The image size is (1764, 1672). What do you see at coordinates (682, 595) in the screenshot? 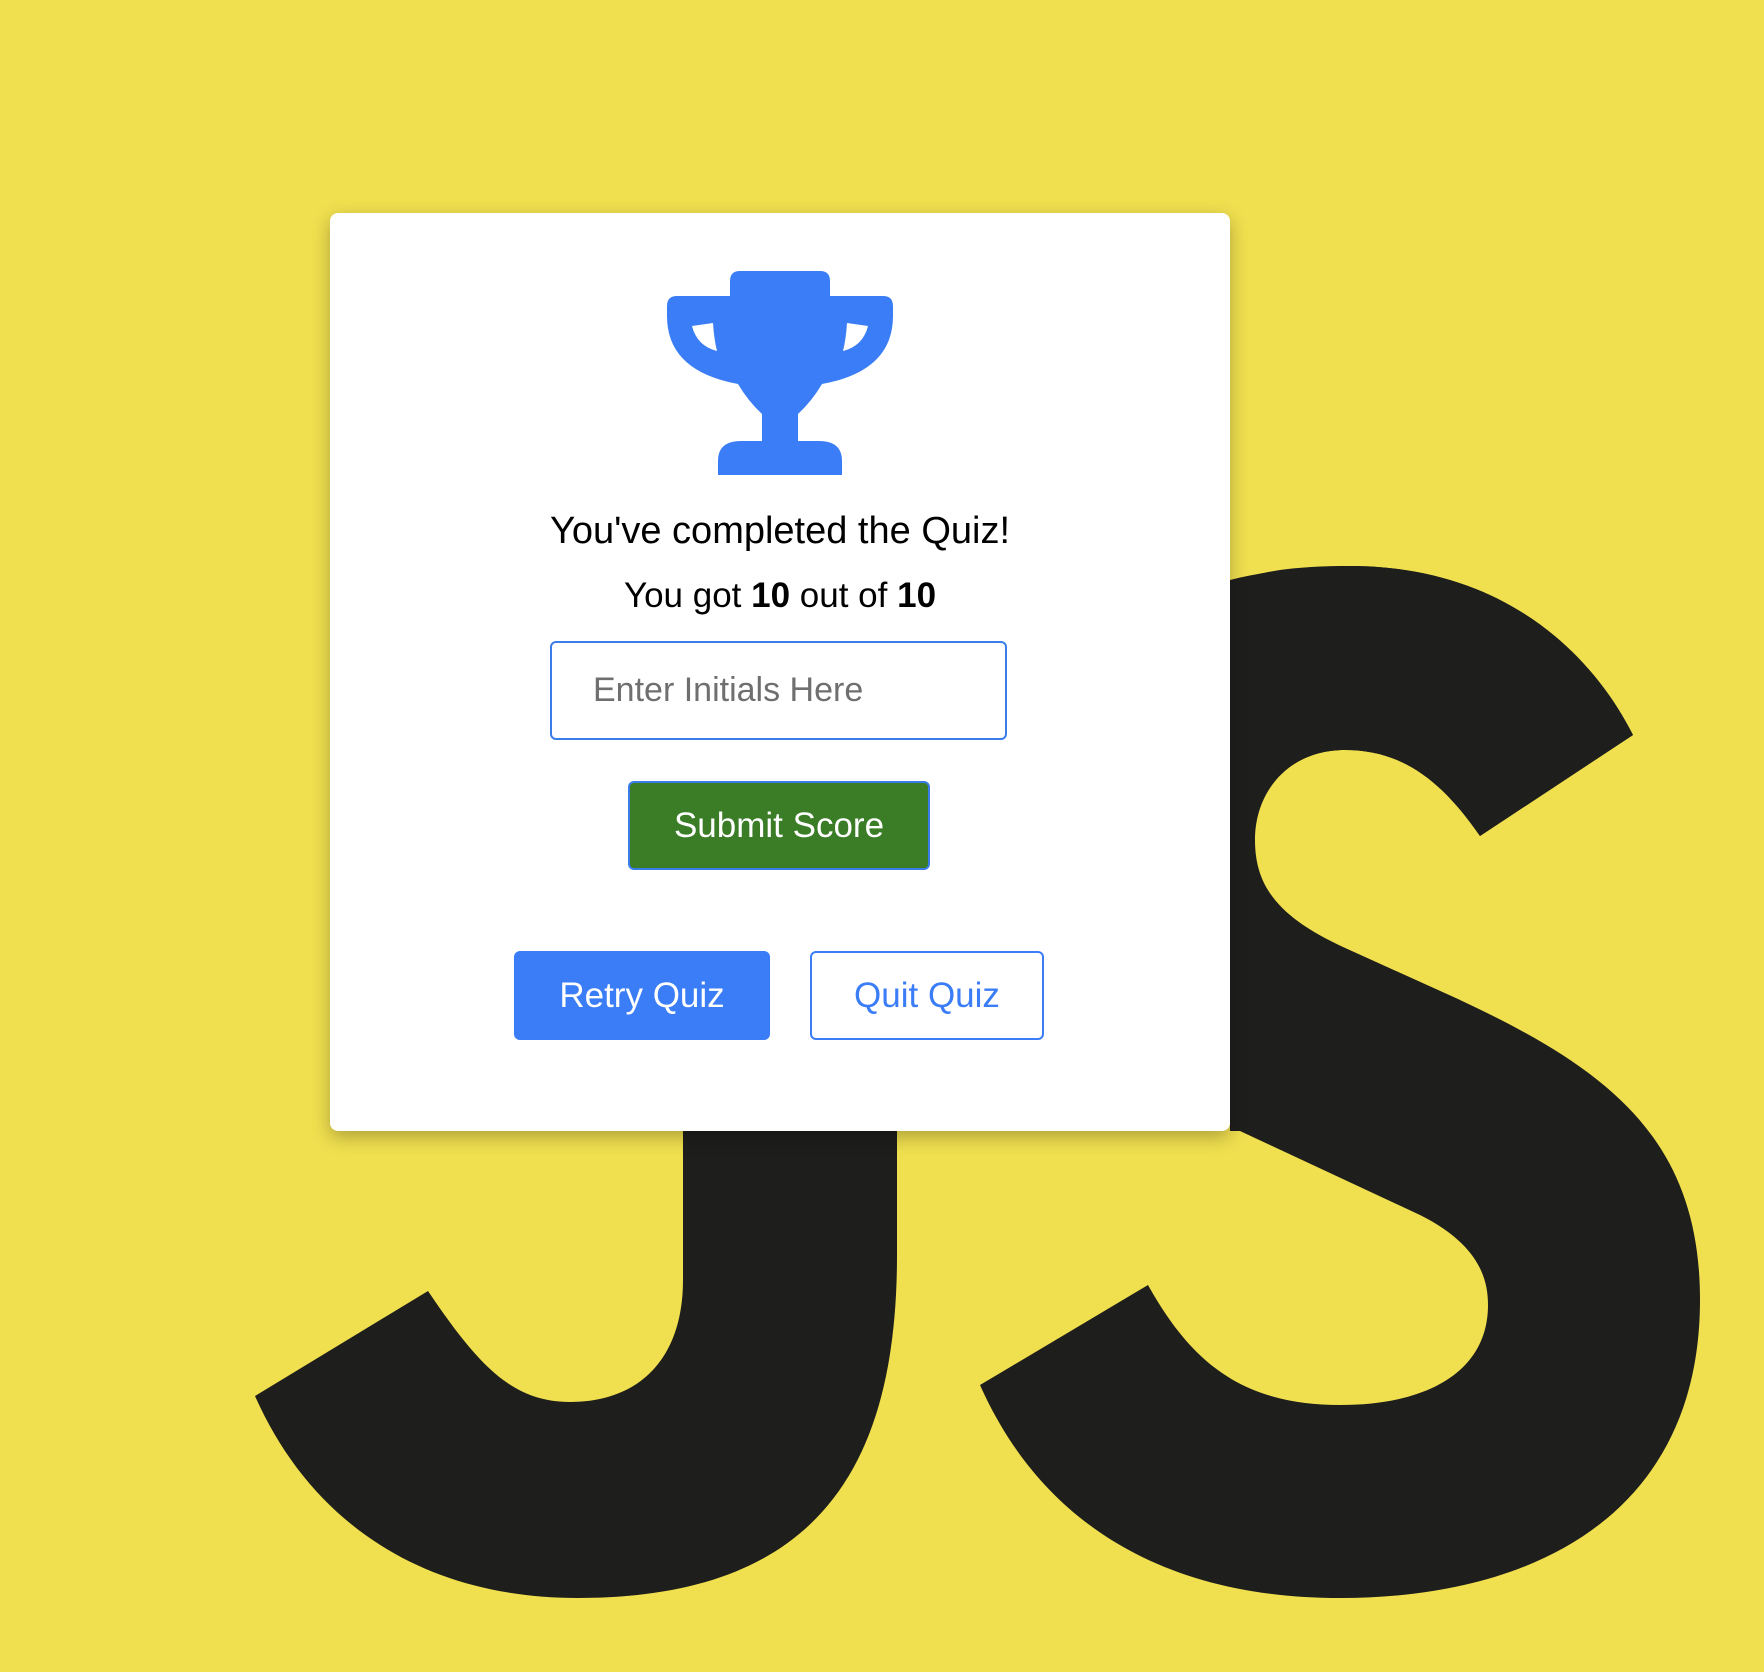
I see `score-prefix: You got` at bounding box center [682, 595].